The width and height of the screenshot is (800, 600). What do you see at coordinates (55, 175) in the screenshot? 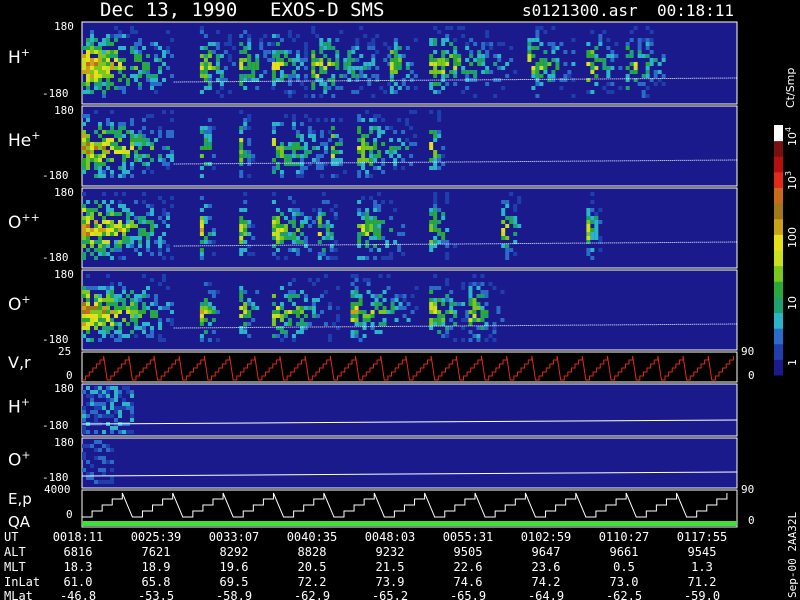
I see `y-tick-bottom: -180` at bounding box center [55, 175].